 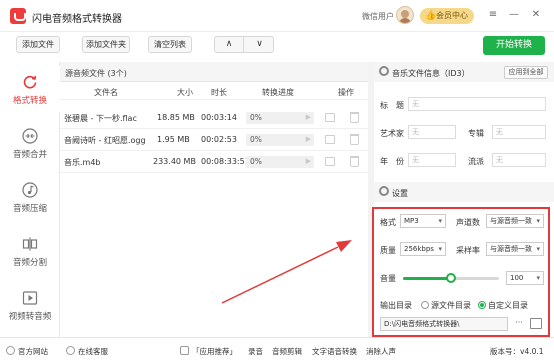 What do you see at coordinates (30, 197) in the screenshot?
I see `sidebar-item-audio-compress: 音频压缩` at bounding box center [30, 197].